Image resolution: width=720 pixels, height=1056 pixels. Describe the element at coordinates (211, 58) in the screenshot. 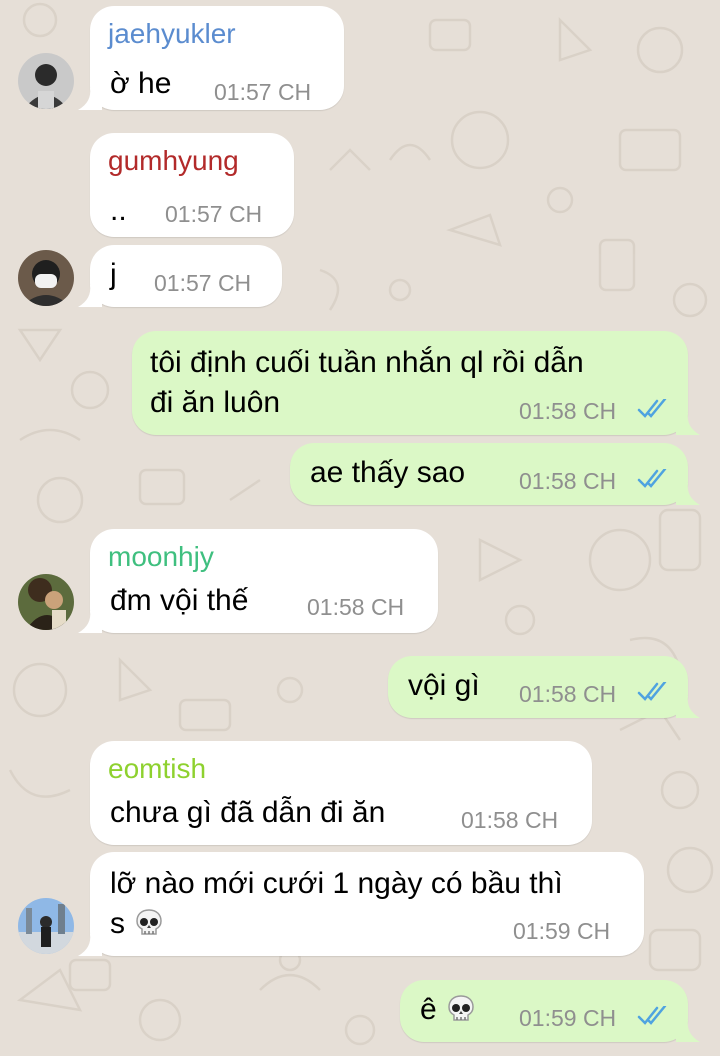

I see `message-bubble: jaehyukler ờ he 01:57 CH` at that location.